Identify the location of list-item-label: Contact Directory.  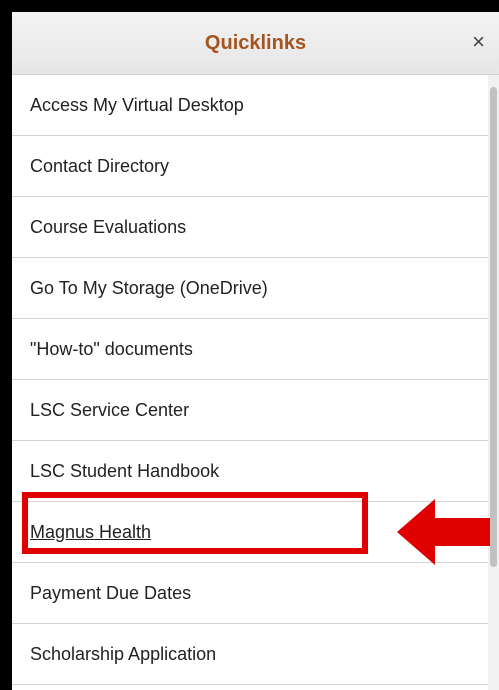
(100, 166).